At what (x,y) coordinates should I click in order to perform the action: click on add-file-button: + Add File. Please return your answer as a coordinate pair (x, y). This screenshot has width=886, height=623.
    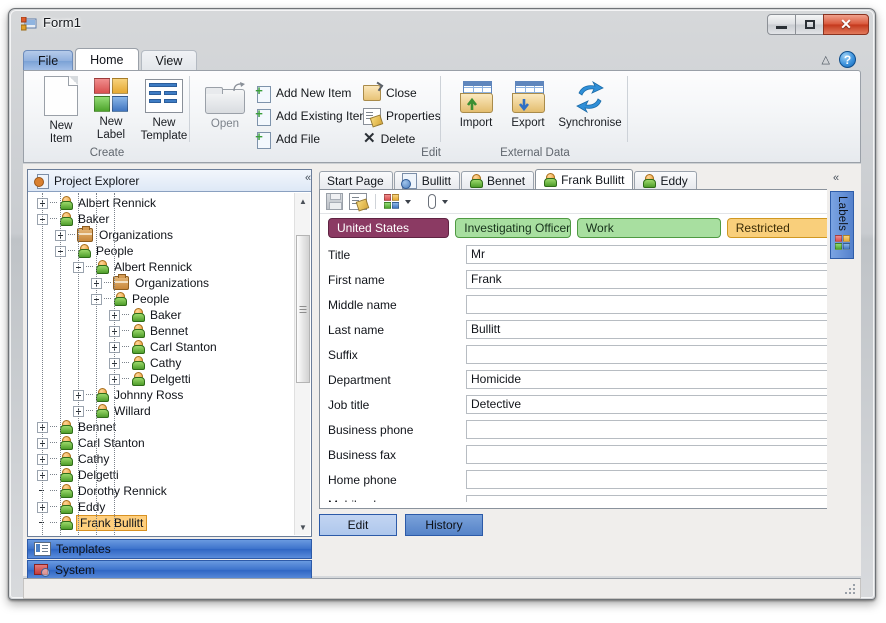
    Looking at the image, I should click on (287, 139).